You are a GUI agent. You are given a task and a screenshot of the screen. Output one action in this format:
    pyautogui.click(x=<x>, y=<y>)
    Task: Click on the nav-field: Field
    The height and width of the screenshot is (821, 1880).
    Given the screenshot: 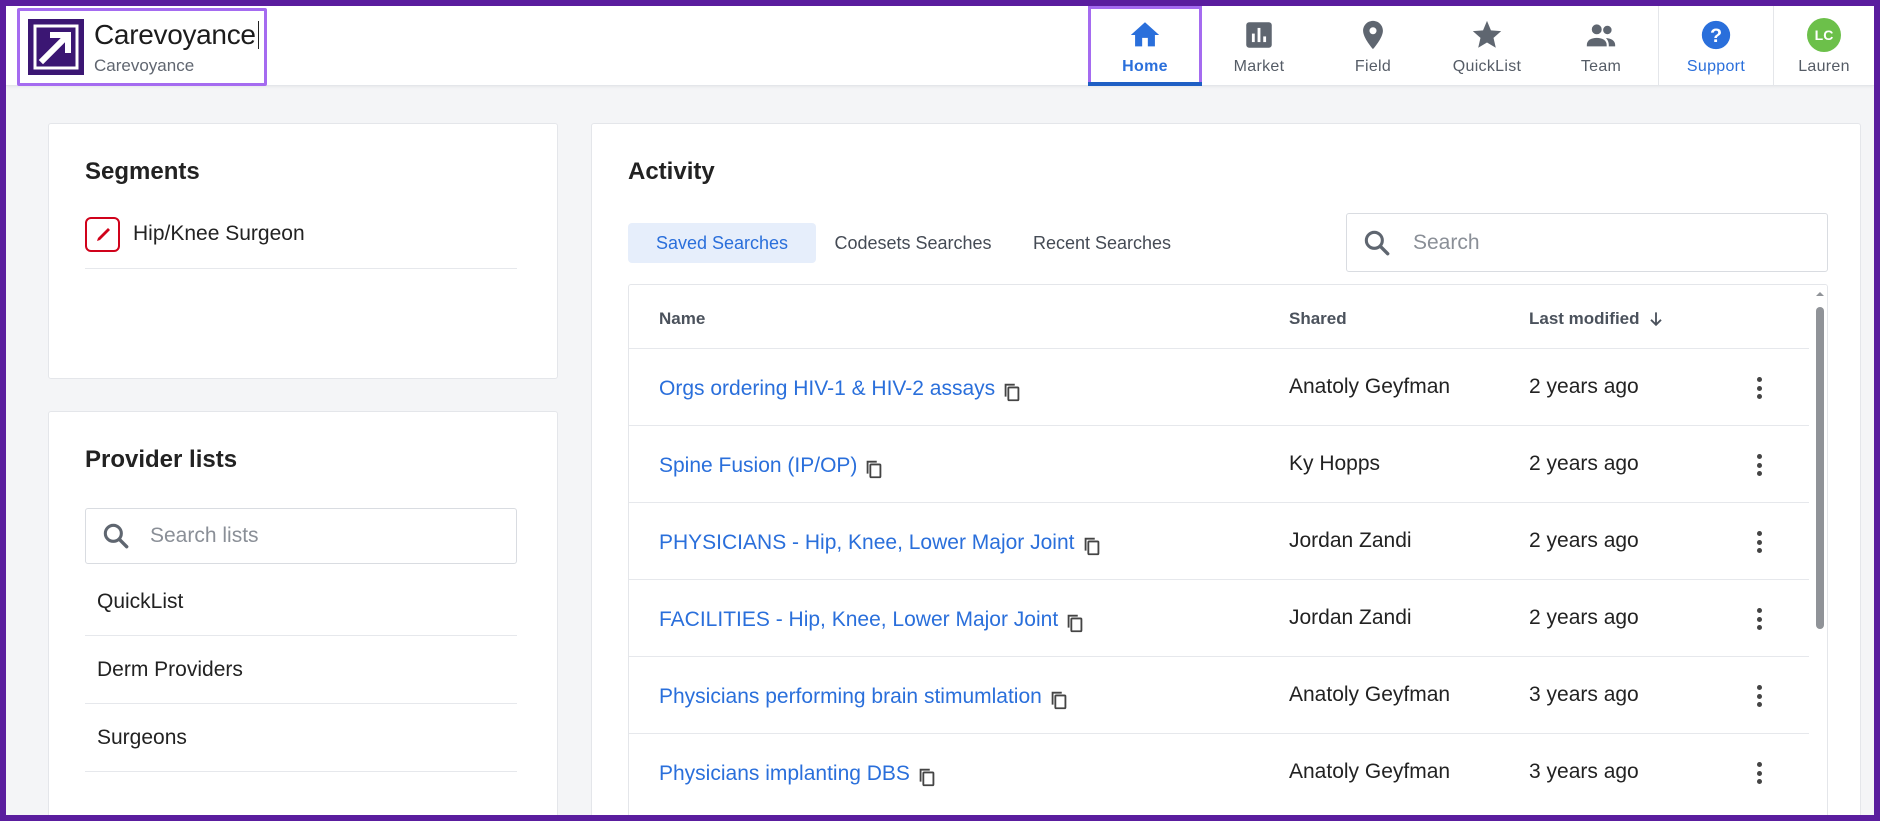 What is the action you would take?
    pyautogui.click(x=1373, y=46)
    